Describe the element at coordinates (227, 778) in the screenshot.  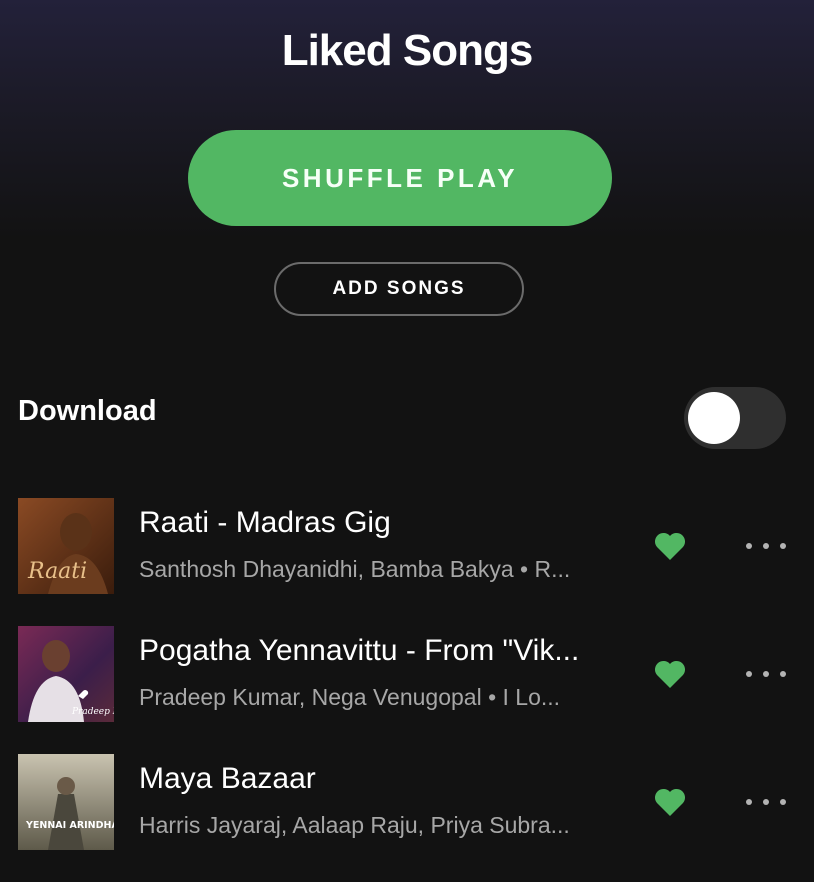
I see `track-title: Maya Bazaar` at that location.